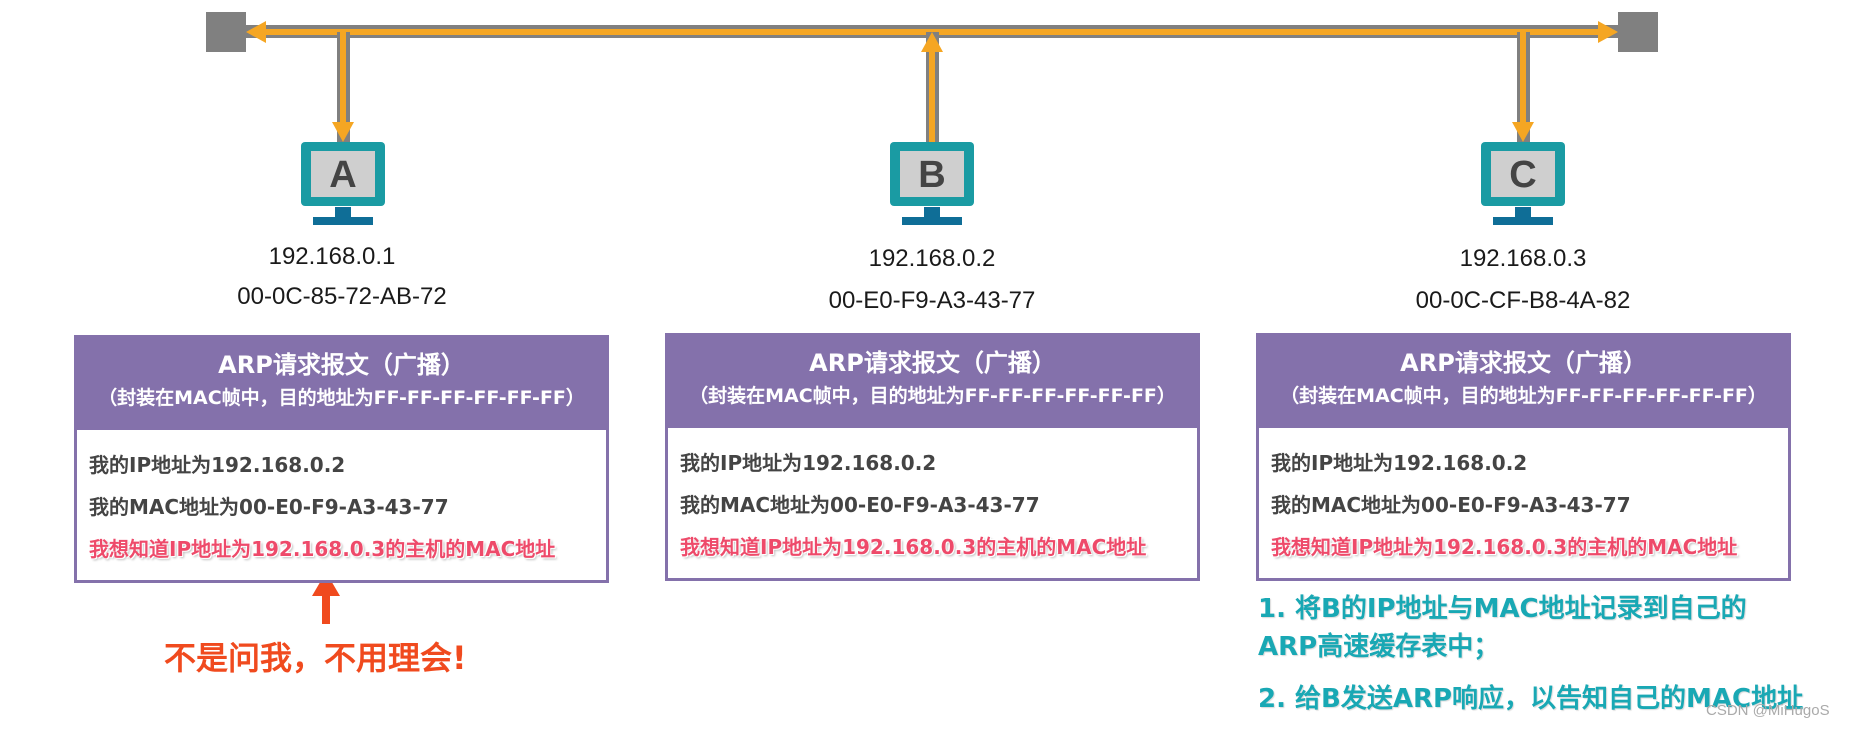 The width and height of the screenshot is (1875, 733). Describe the element at coordinates (1502, 609) in the screenshot. I see `note-step1-line1: 1. 将B的IP地址与MAC地址记录到自己的` at that location.